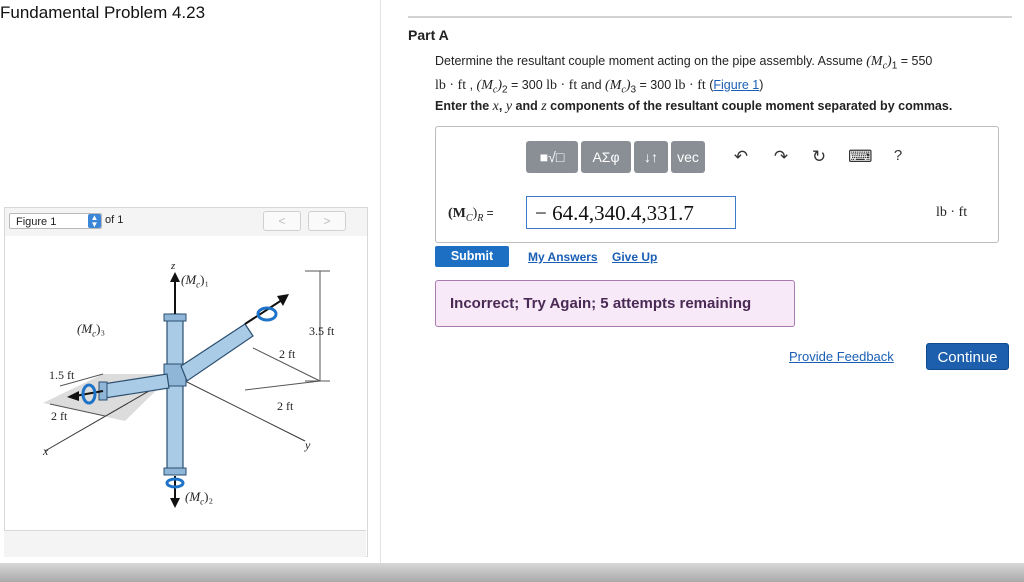 Image resolution: width=1024 pixels, height=582 pixels. Describe the element at coordinates (91, 330) in the screenshot. I see `mc3-label: (Mc)₃` at that location.